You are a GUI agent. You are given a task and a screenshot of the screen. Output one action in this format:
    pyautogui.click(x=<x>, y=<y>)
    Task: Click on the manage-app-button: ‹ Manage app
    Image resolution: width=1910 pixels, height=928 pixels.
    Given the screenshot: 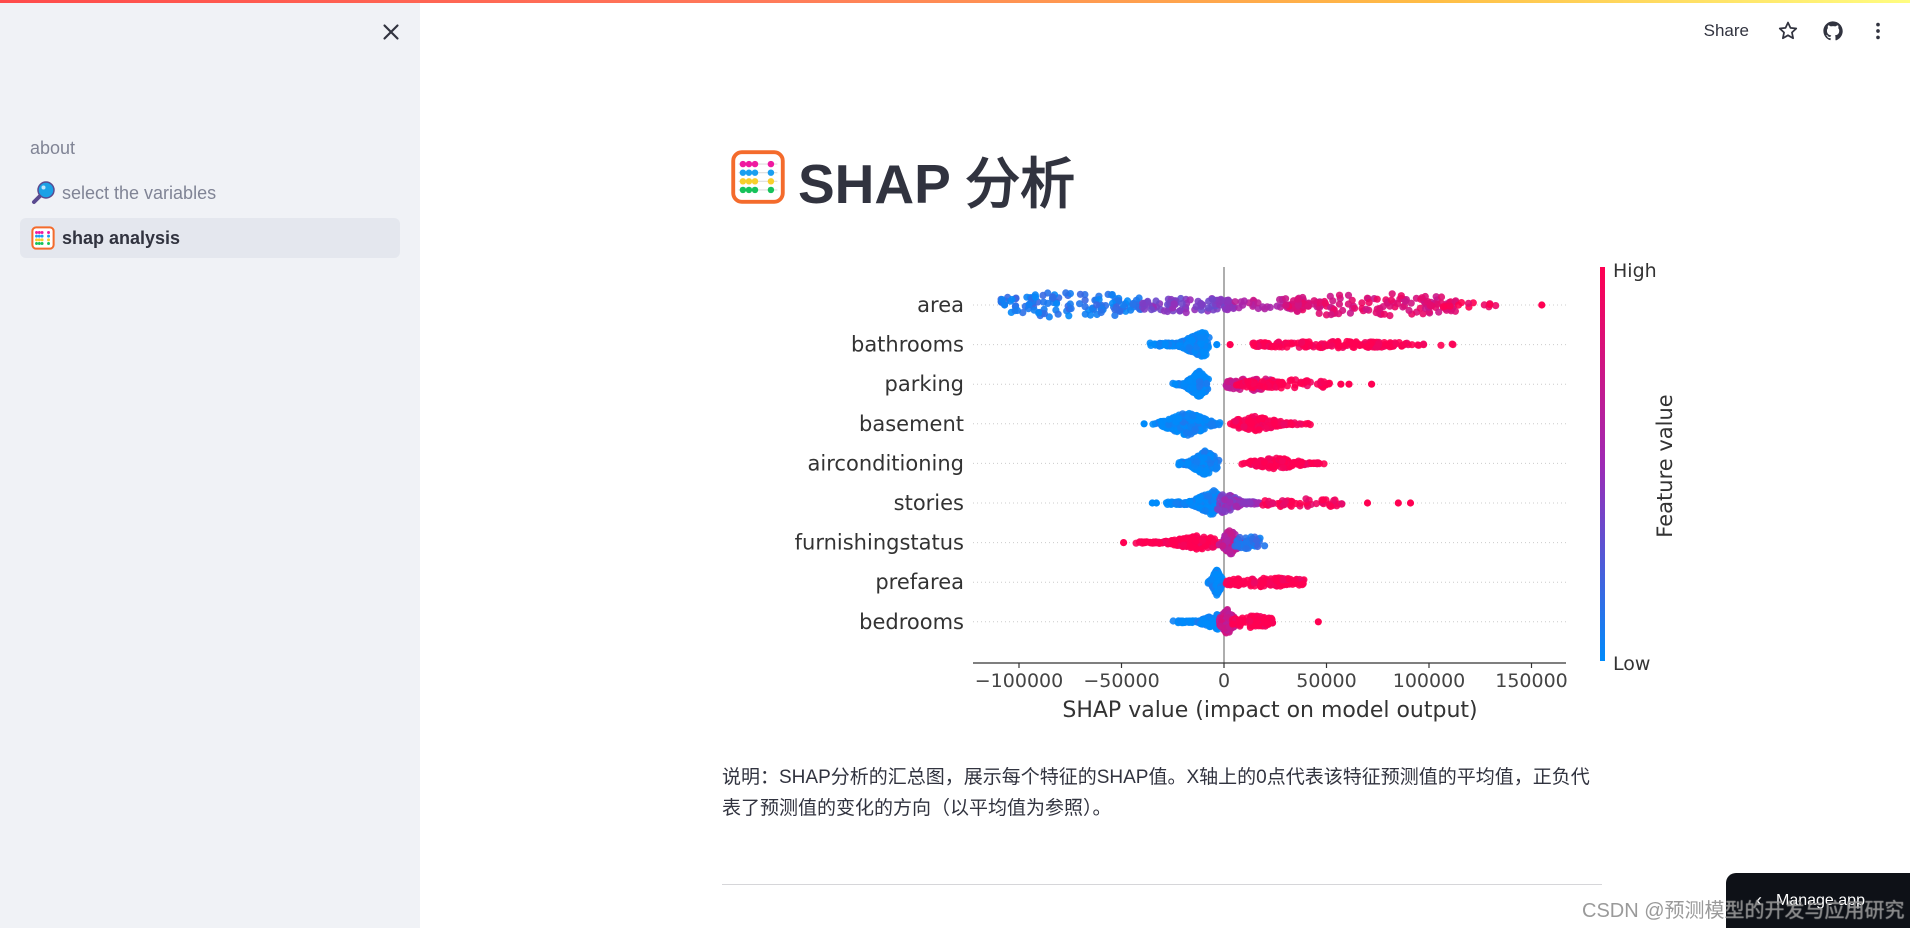 What is the action you would take?
    pyautogui.click(x=1818, y=900)
    